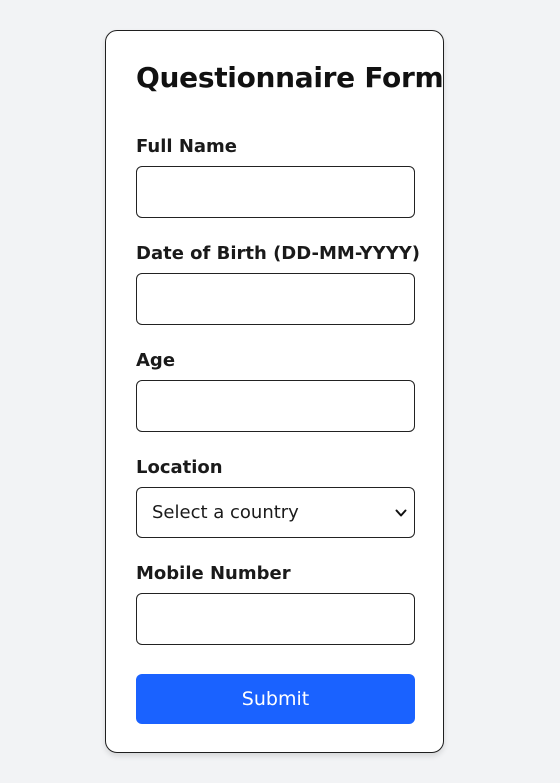 The height and width of the screenshot is (783, 560). What do you see at coordinates (275, 192) in the screenshot?
I see `full-name-input` at bounding box center [275, 192].